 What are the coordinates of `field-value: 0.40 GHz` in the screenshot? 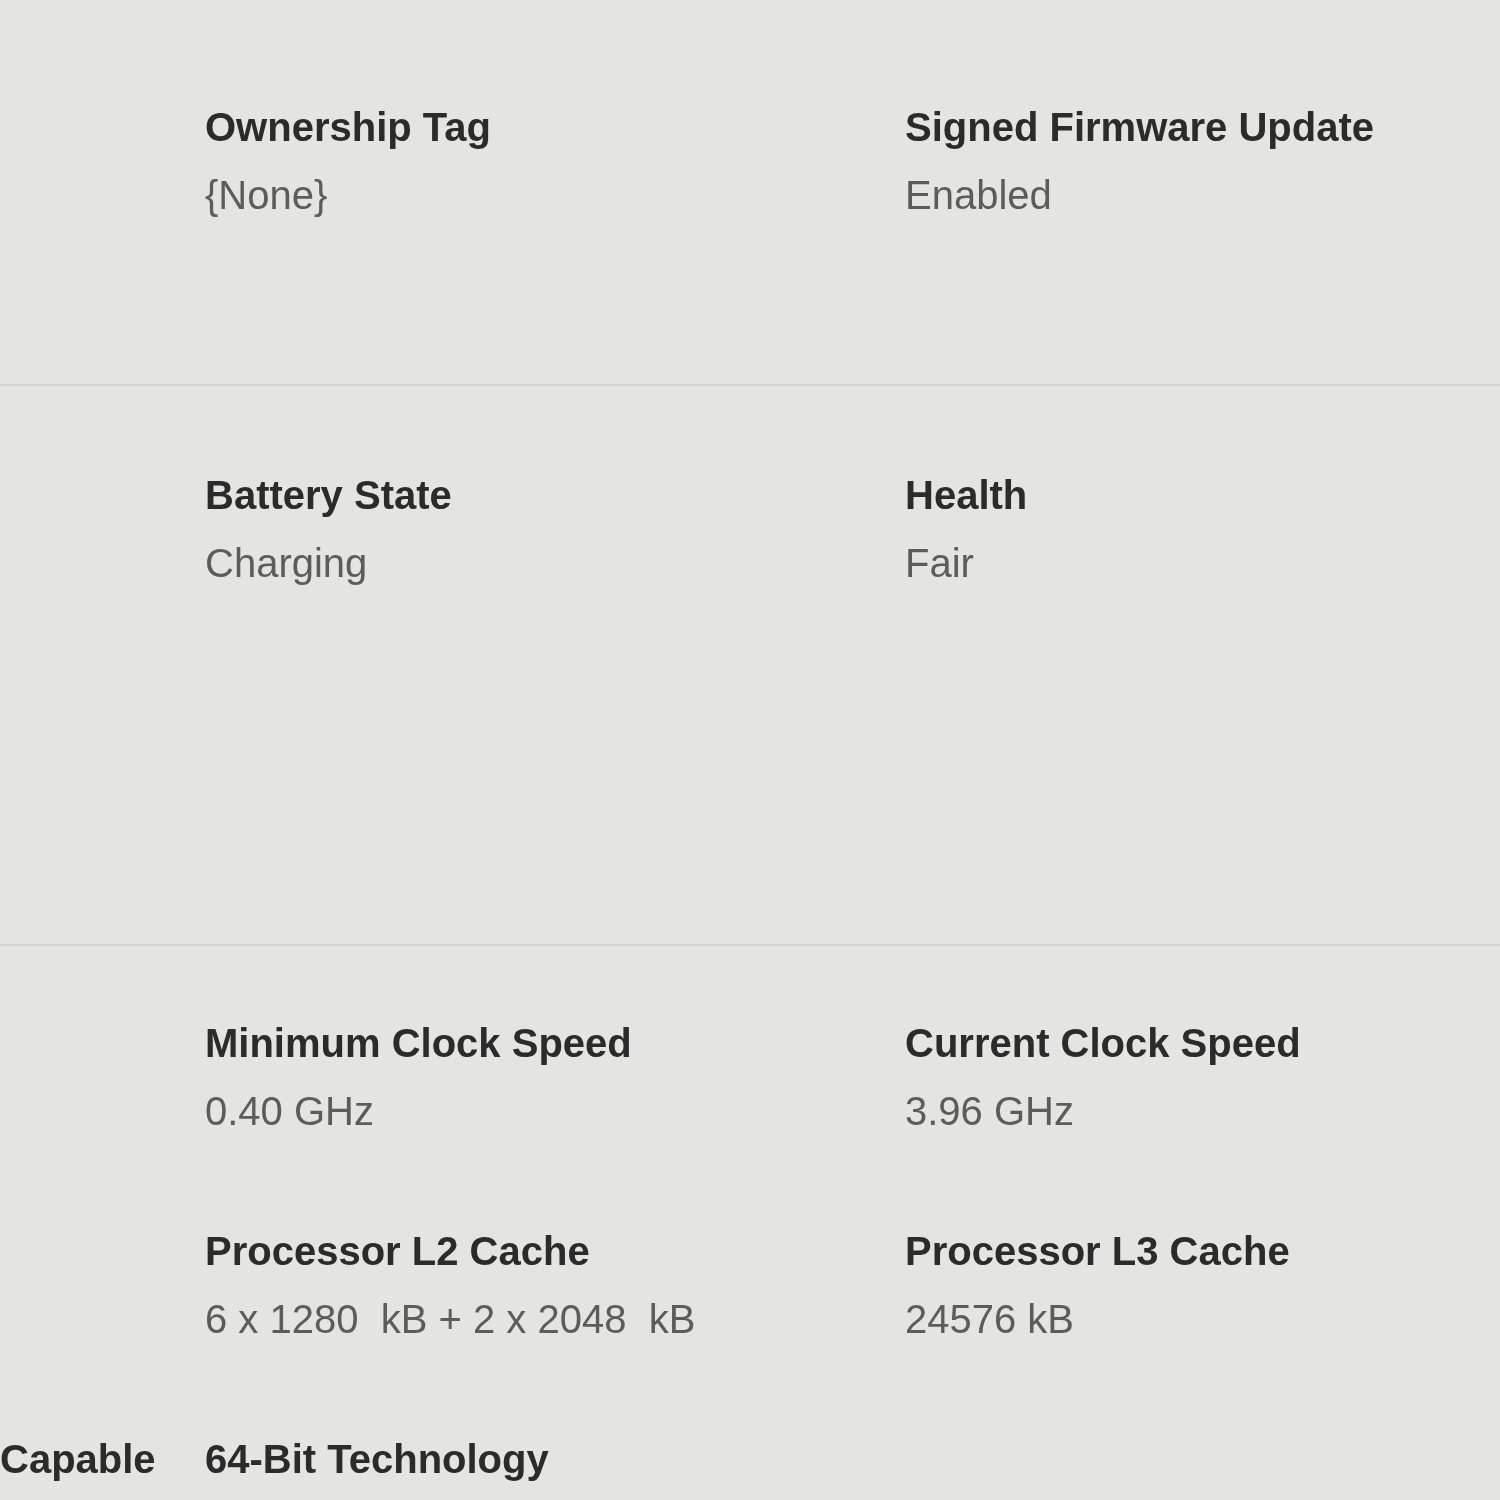 It's located at (289, 1111).